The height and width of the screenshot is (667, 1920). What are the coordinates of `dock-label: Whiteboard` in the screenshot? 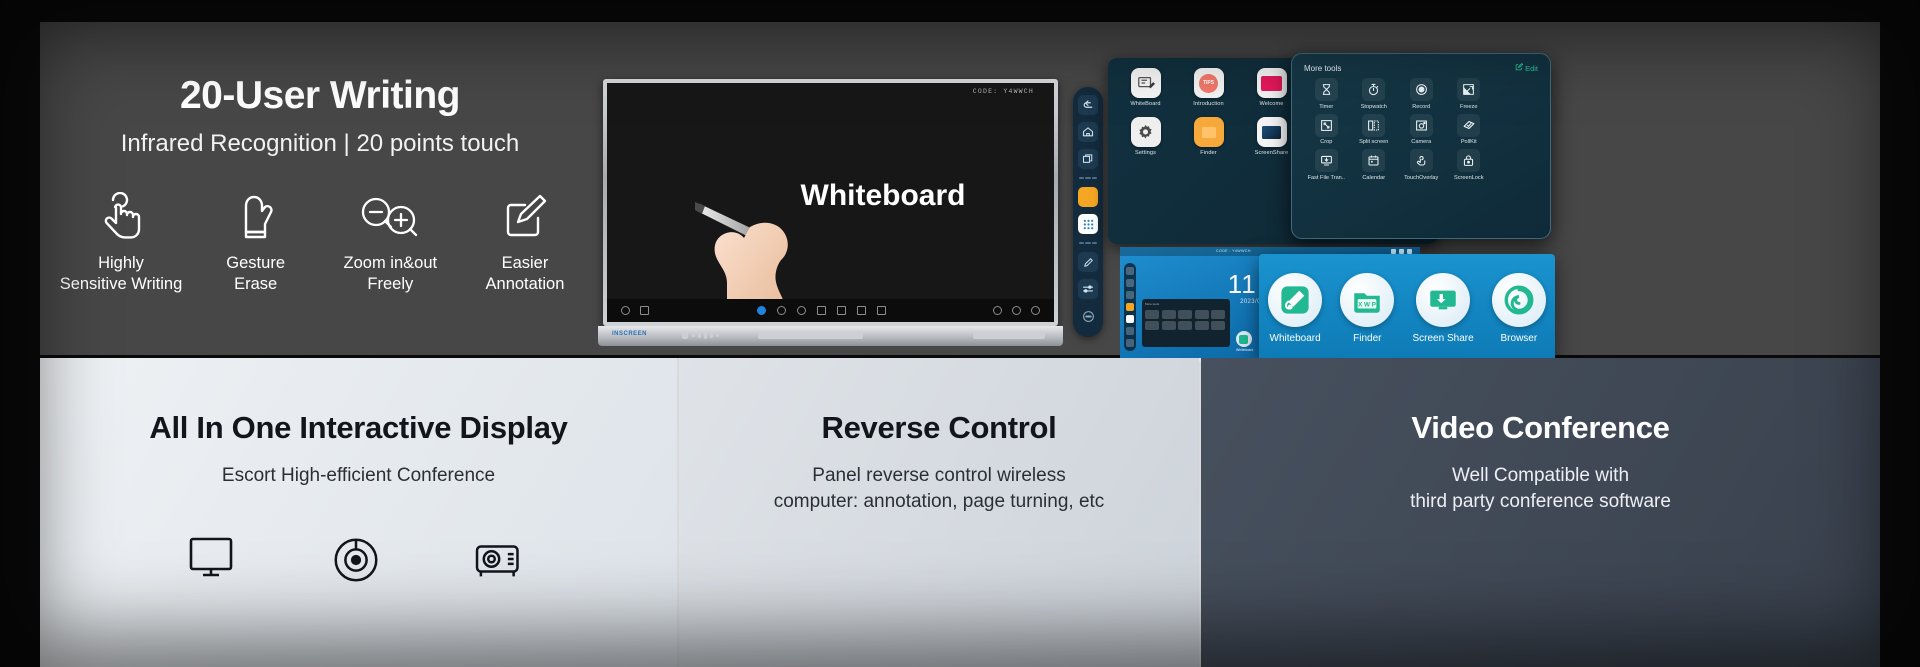 It's located at (1244, 350).